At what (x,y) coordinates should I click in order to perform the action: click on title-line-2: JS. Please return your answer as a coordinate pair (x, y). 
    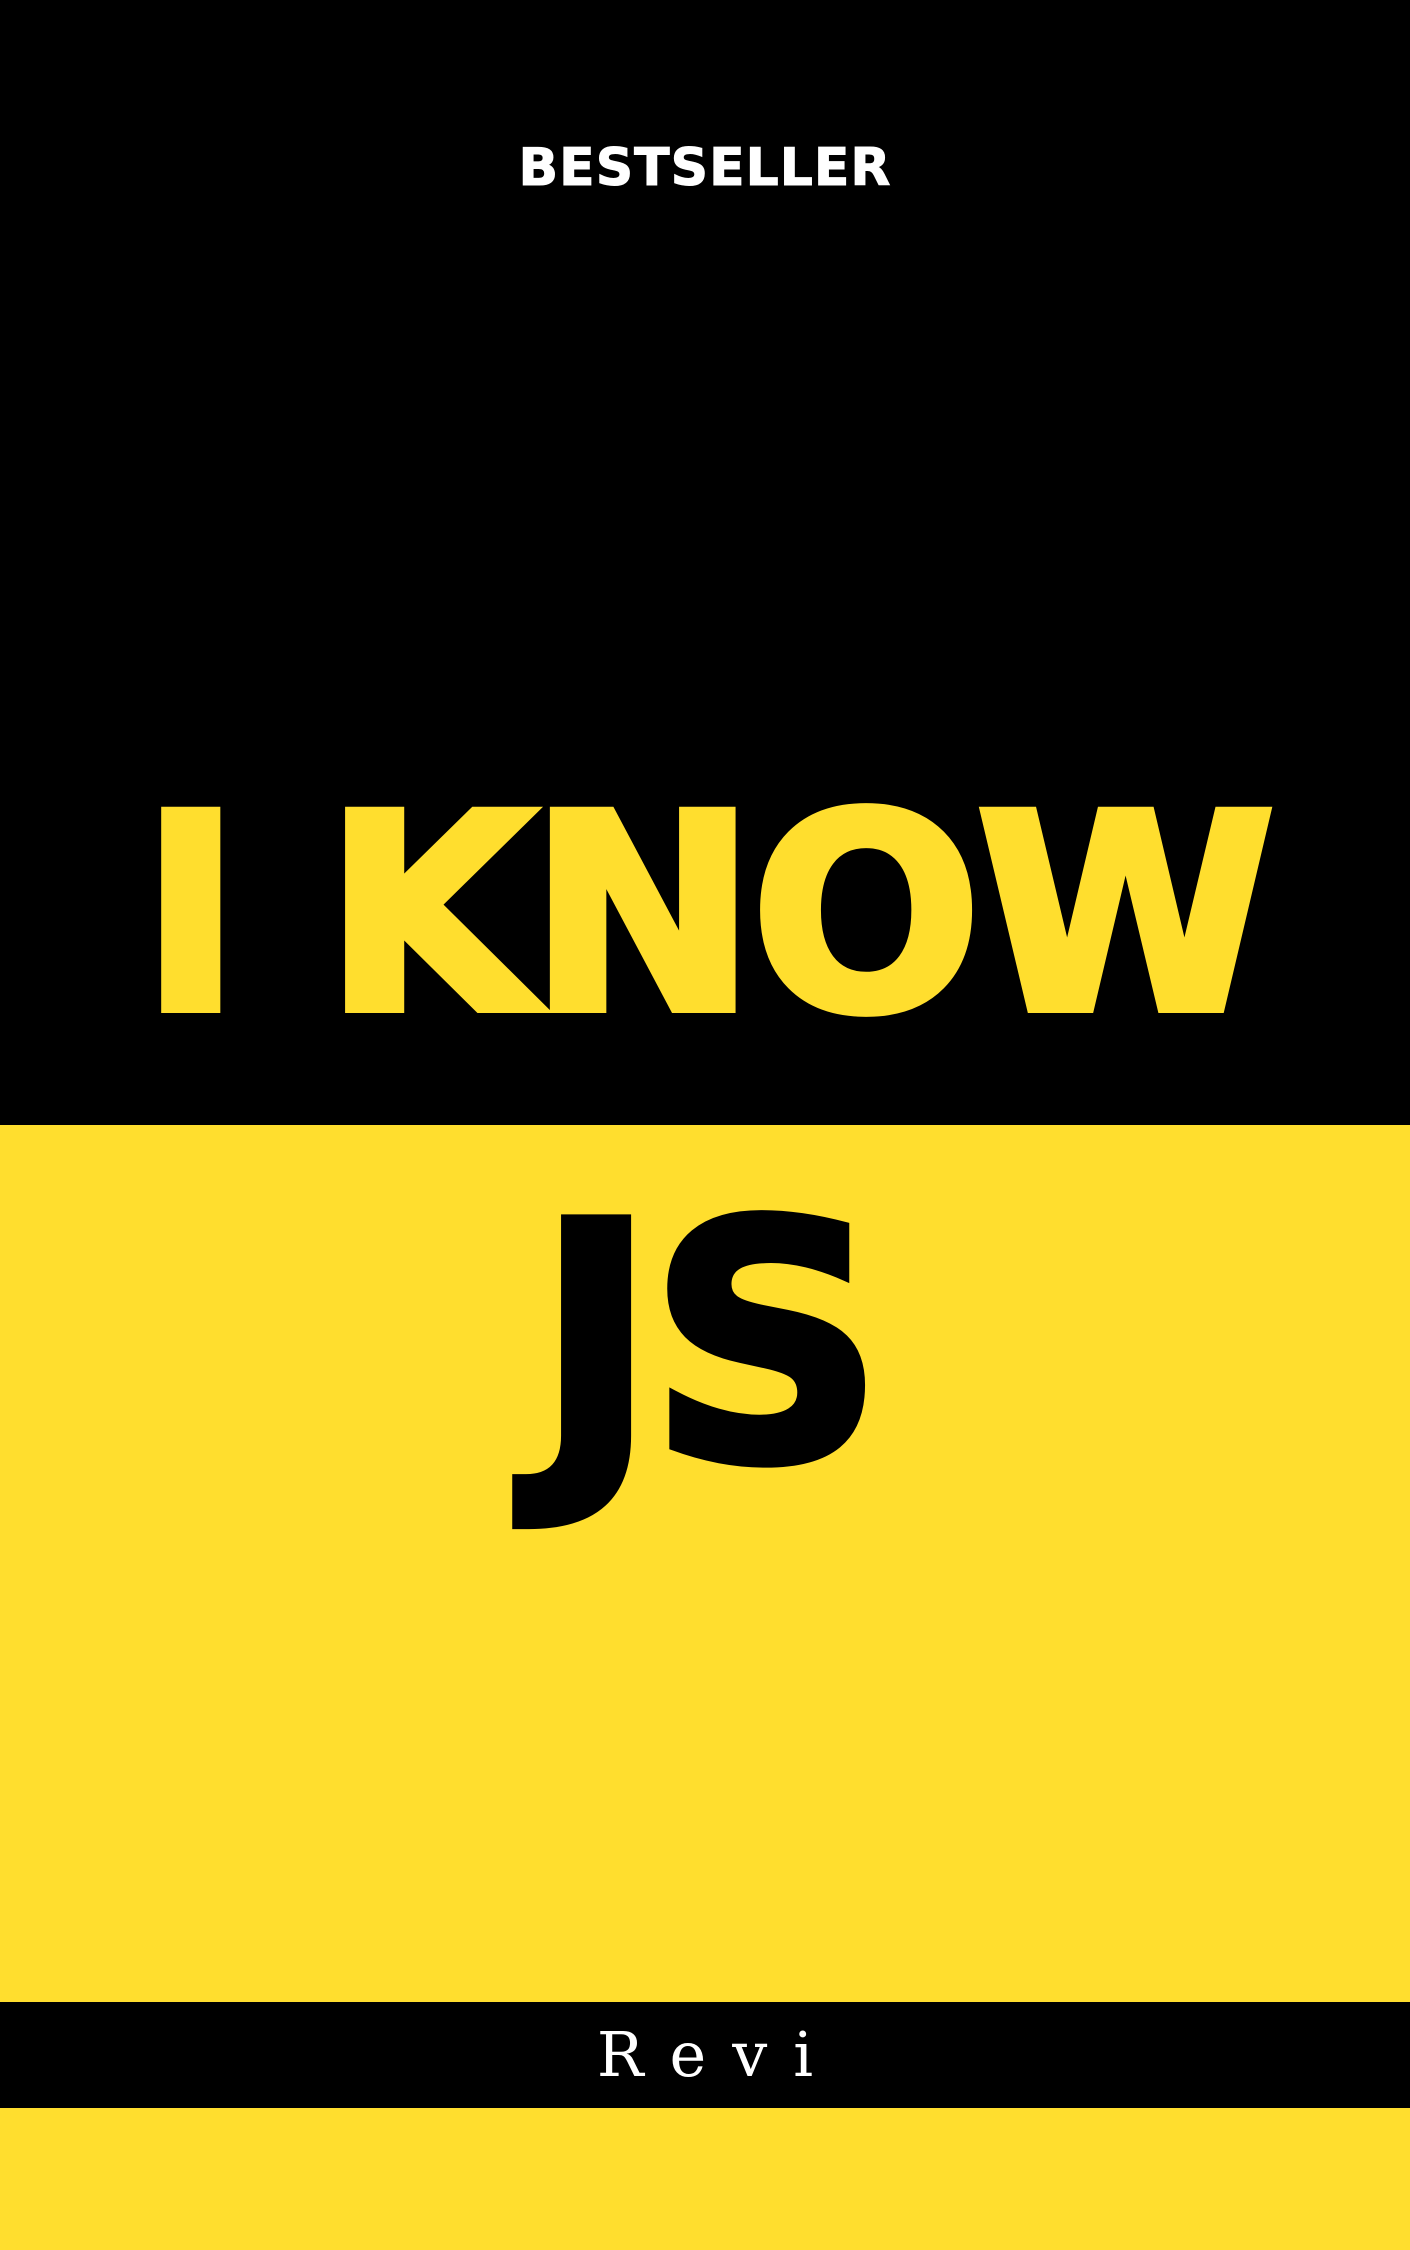
    Looking at the image, I should click on (710, 1345).